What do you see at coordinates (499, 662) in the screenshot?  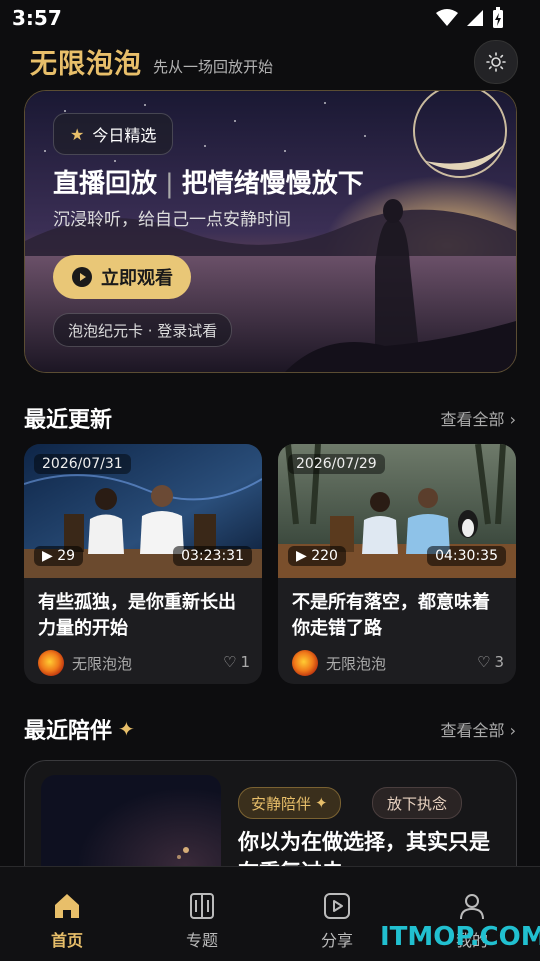 I see `like-count: 3` at bounding box center [499, 662].